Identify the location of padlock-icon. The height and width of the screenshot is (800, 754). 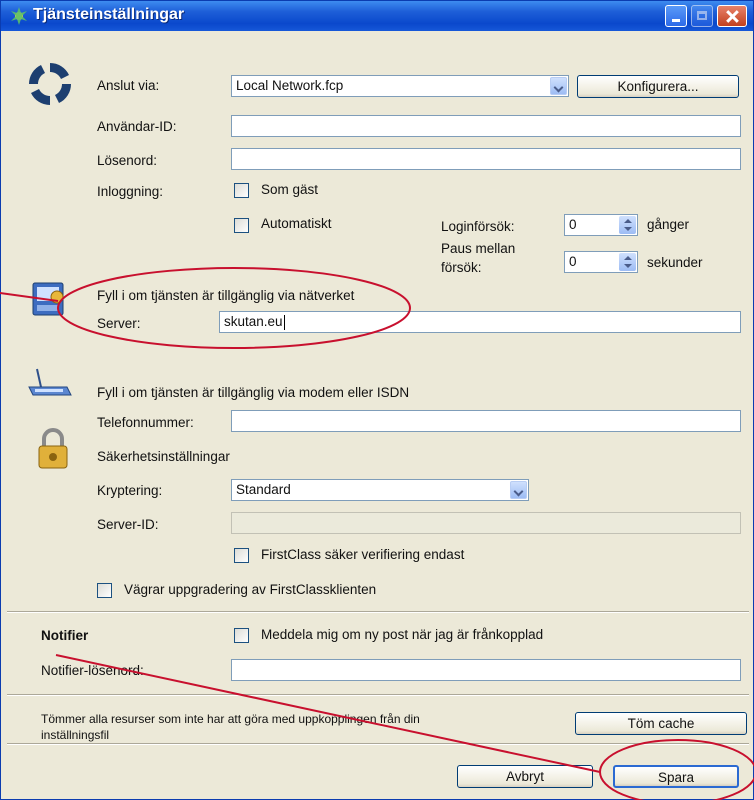
(53, 448).